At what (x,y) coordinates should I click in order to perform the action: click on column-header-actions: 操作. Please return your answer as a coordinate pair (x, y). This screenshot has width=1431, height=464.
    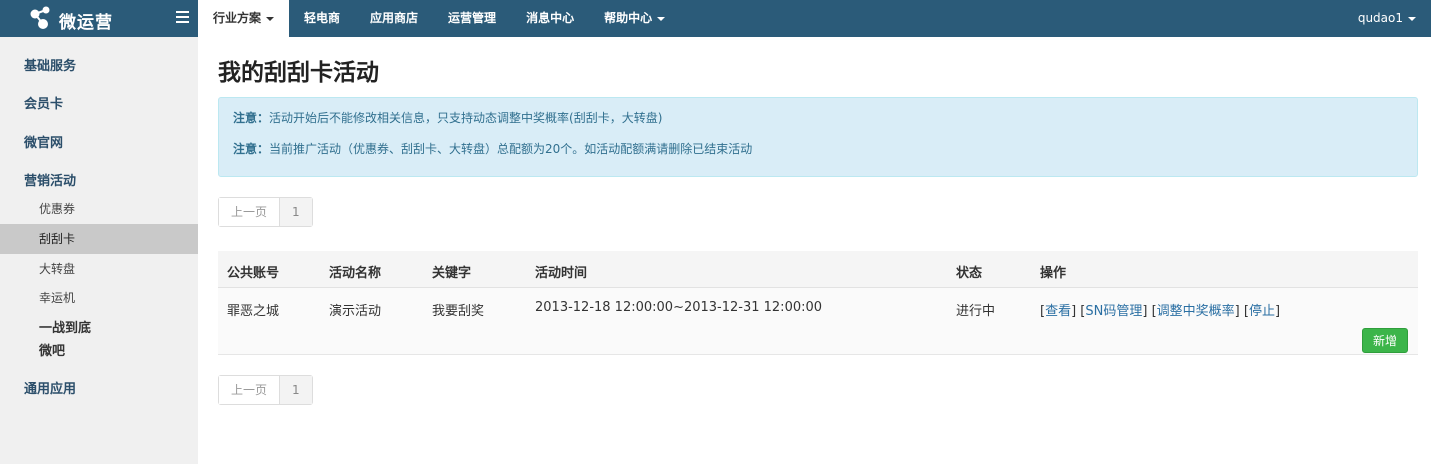
    Looking at the image, I should click on (1053, 273).